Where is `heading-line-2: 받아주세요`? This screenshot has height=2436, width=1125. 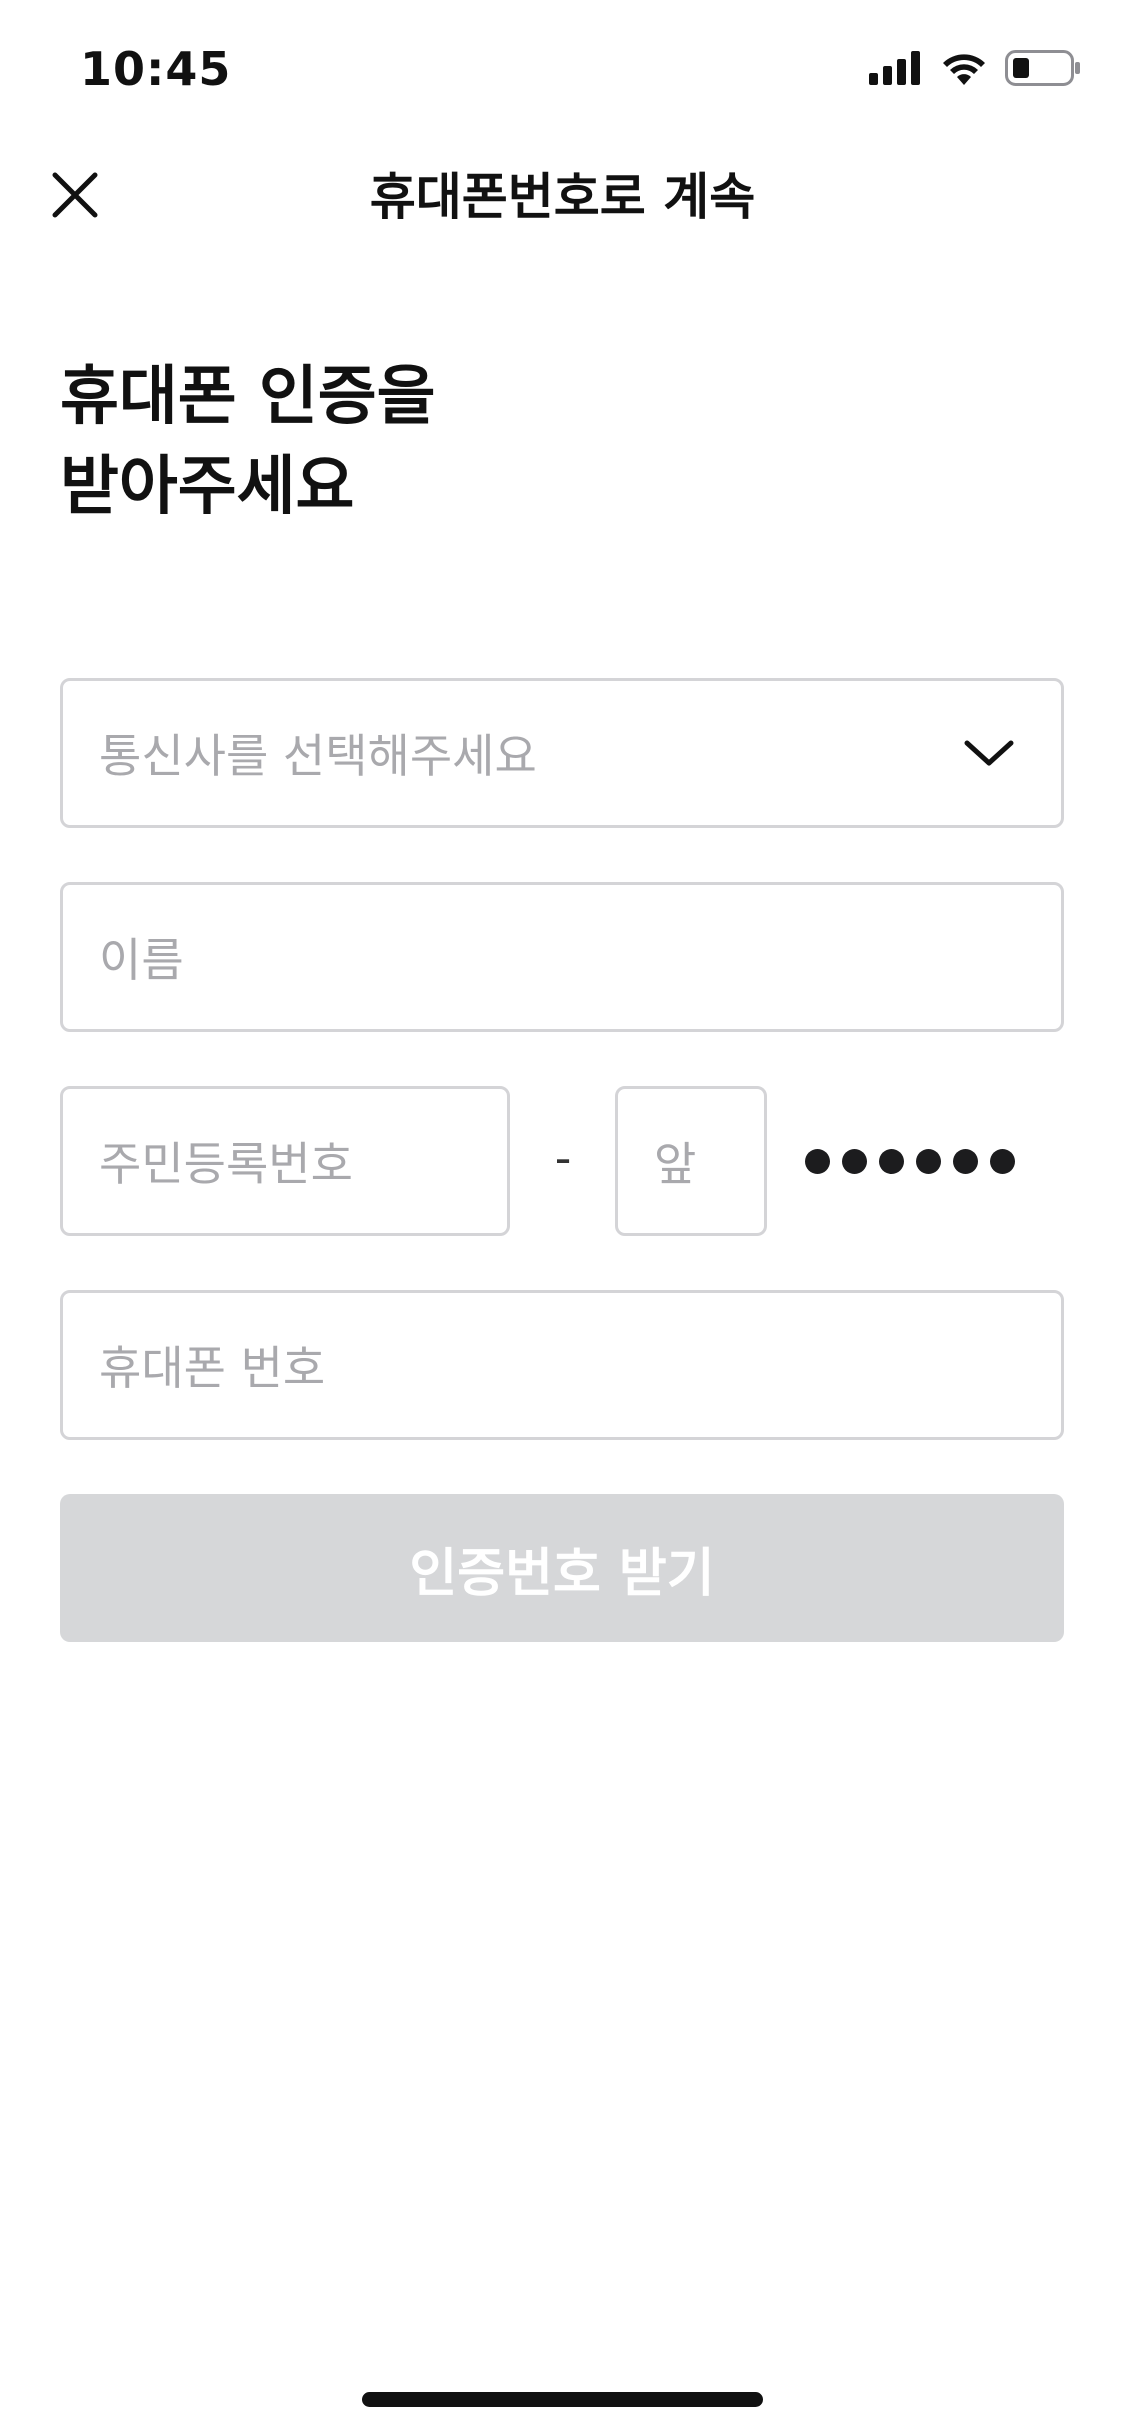 heading-line-2: 받아주세요 is located at coordinates (207, 487).